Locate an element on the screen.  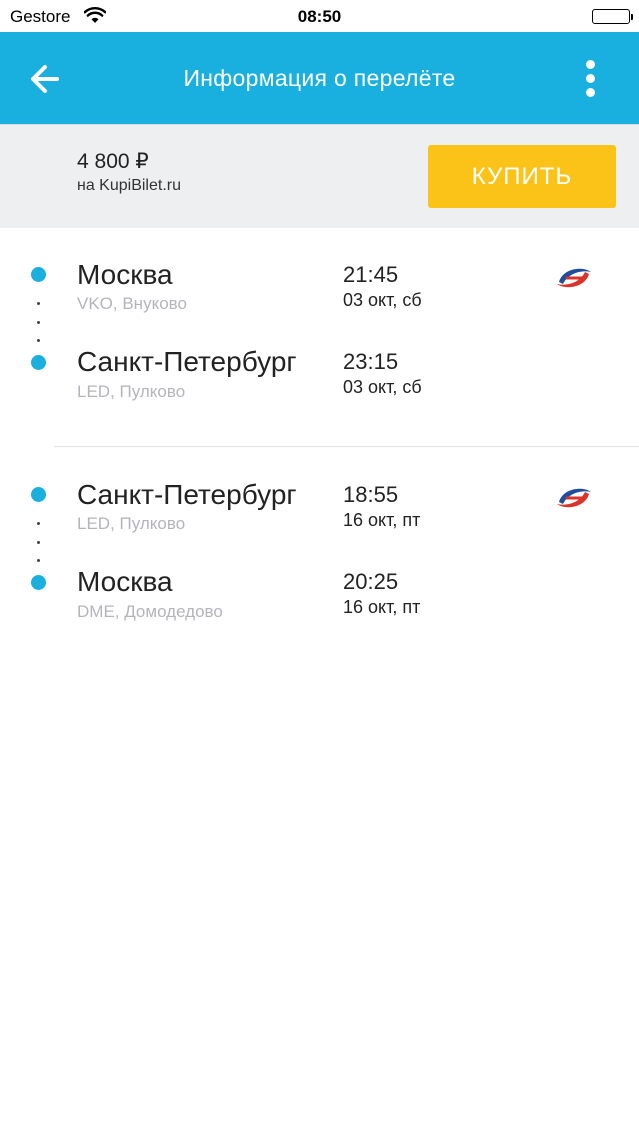
departure-city: Москва is located at coordinates (125, 274).